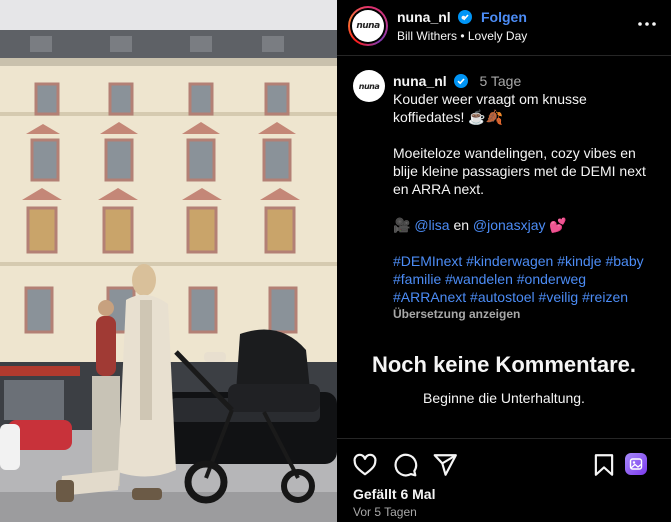  I want to click on share-icon, so click(445, 465).